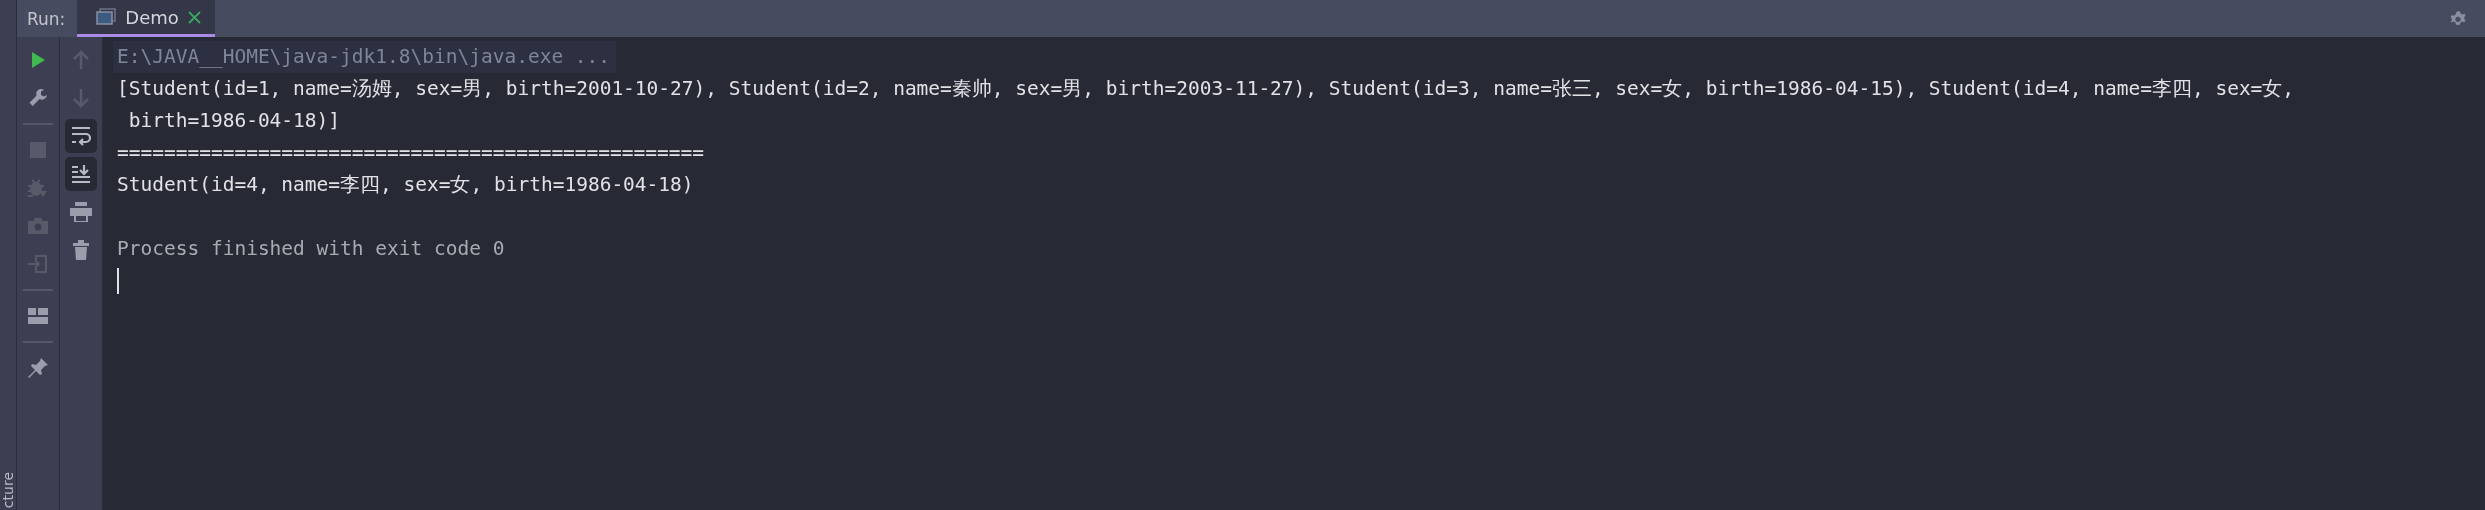  Describe the element at coordinates (38, 226) in the screenshot. I see `camera-icon` at that location.